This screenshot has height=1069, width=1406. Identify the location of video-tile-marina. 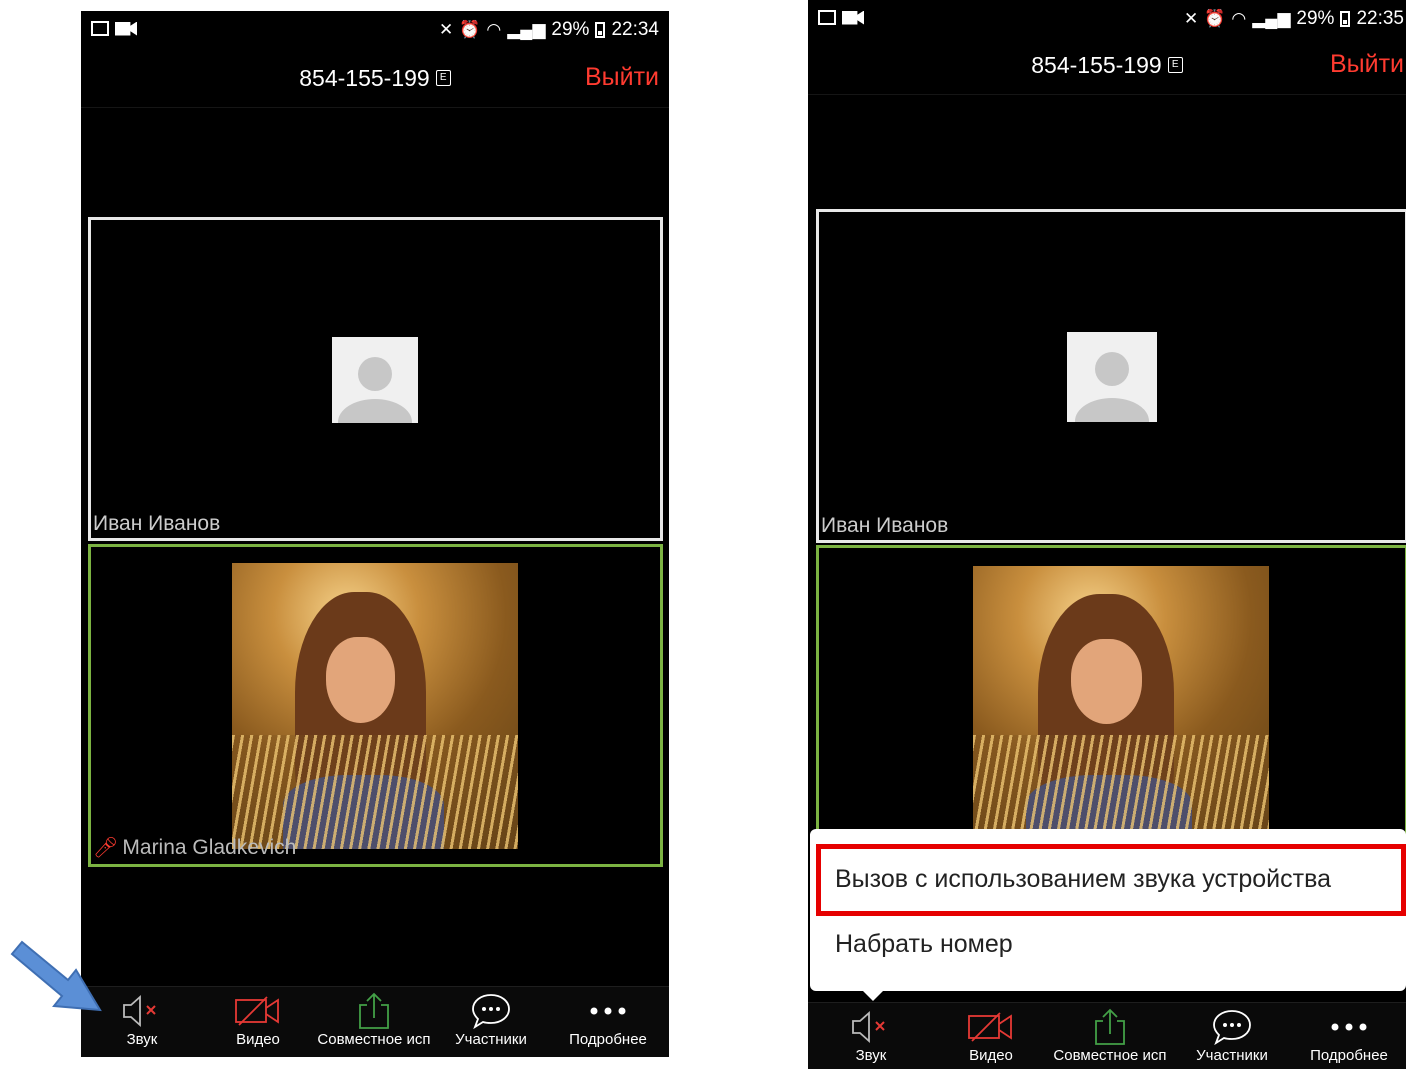
(1111, 696).